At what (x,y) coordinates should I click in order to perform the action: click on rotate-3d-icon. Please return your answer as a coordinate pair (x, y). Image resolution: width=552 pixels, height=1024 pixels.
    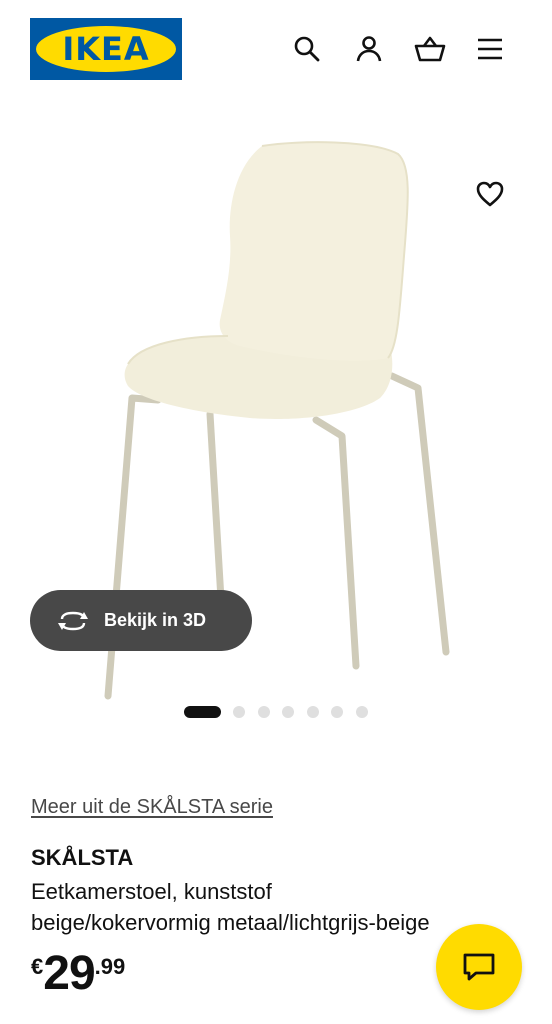
    Looking at the image, I should click on (73, 621).